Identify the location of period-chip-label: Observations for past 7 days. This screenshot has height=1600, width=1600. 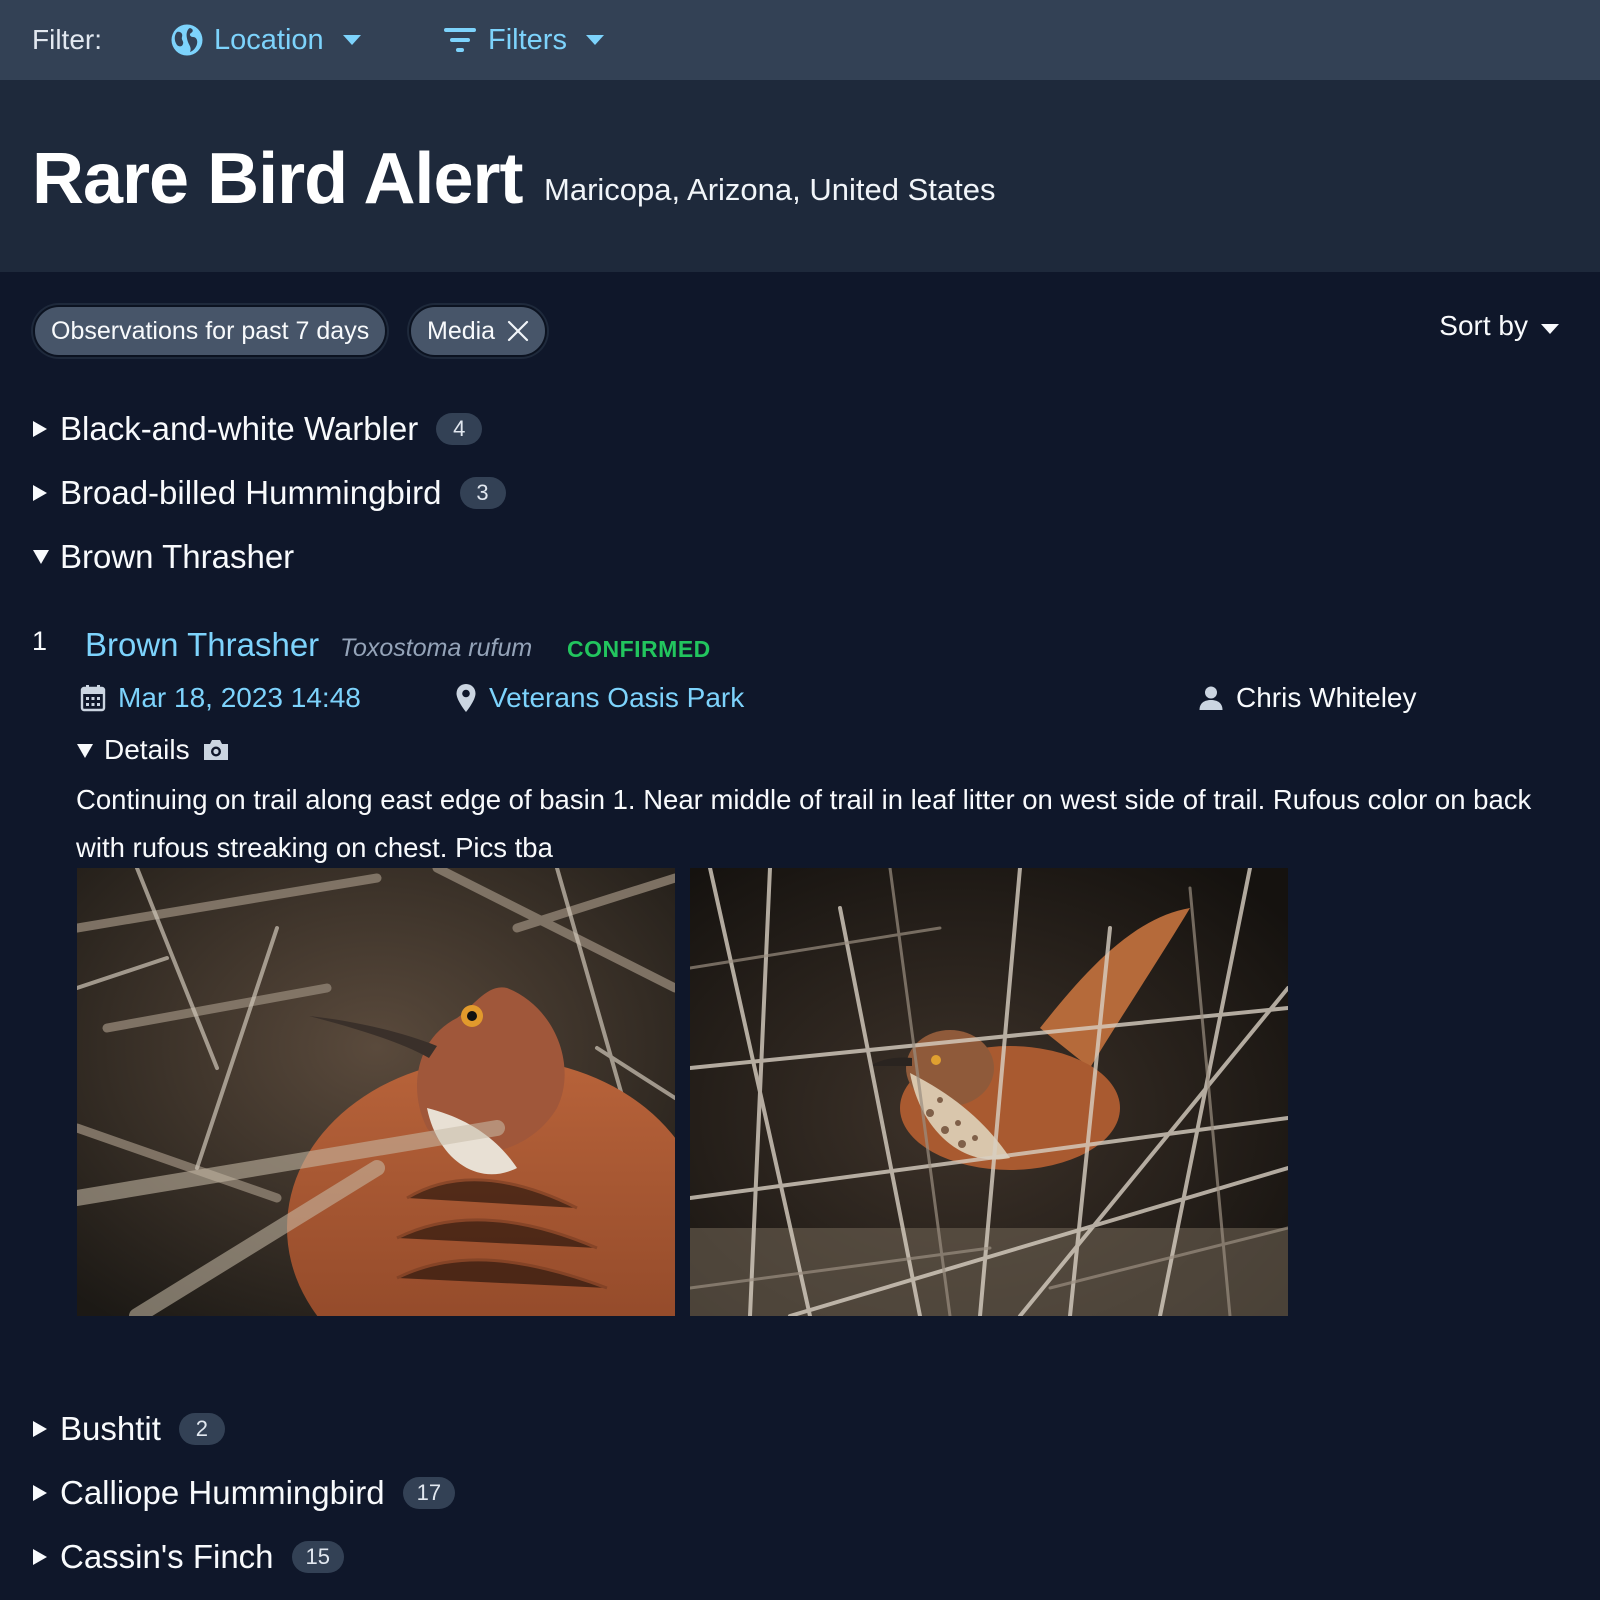
(210, 330).